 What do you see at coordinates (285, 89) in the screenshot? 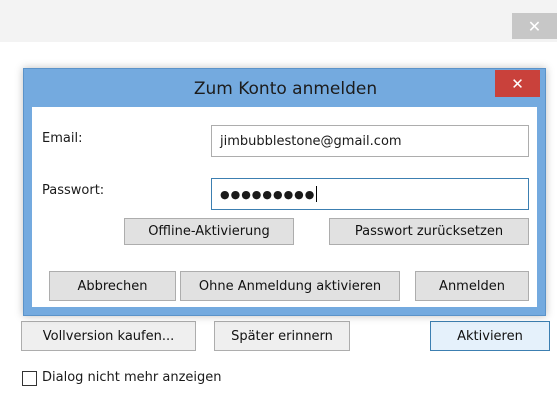
I see `dialog-title: Zum Konto anmelden` at bounding box center [285, 89].